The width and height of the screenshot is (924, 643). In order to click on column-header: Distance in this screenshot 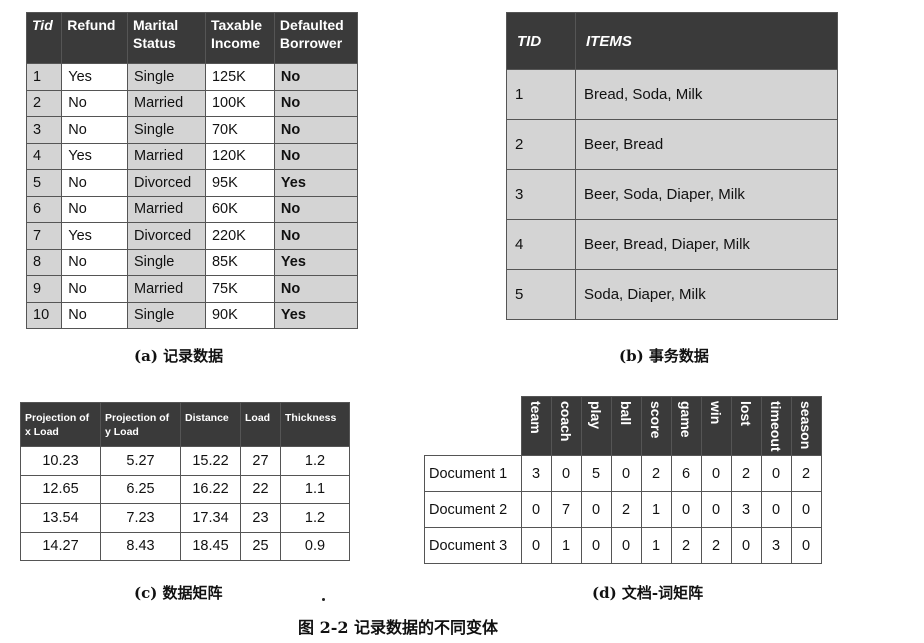, I will do `click(210, 424)`.